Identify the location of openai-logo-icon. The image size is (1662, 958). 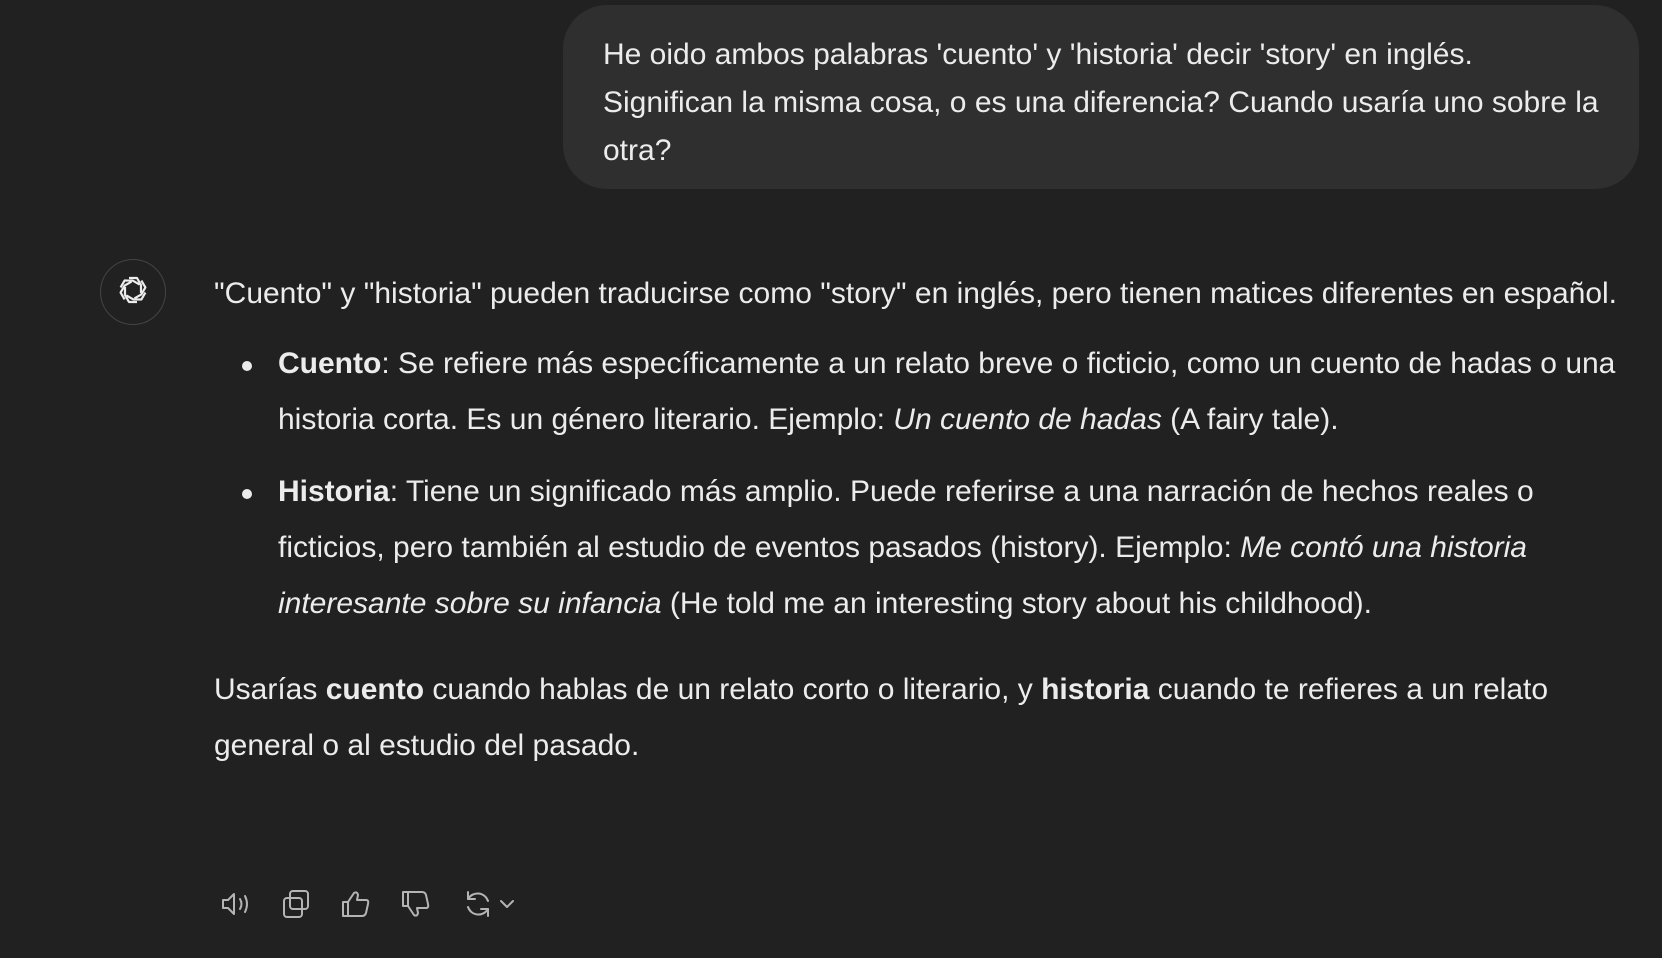
(133, 292).